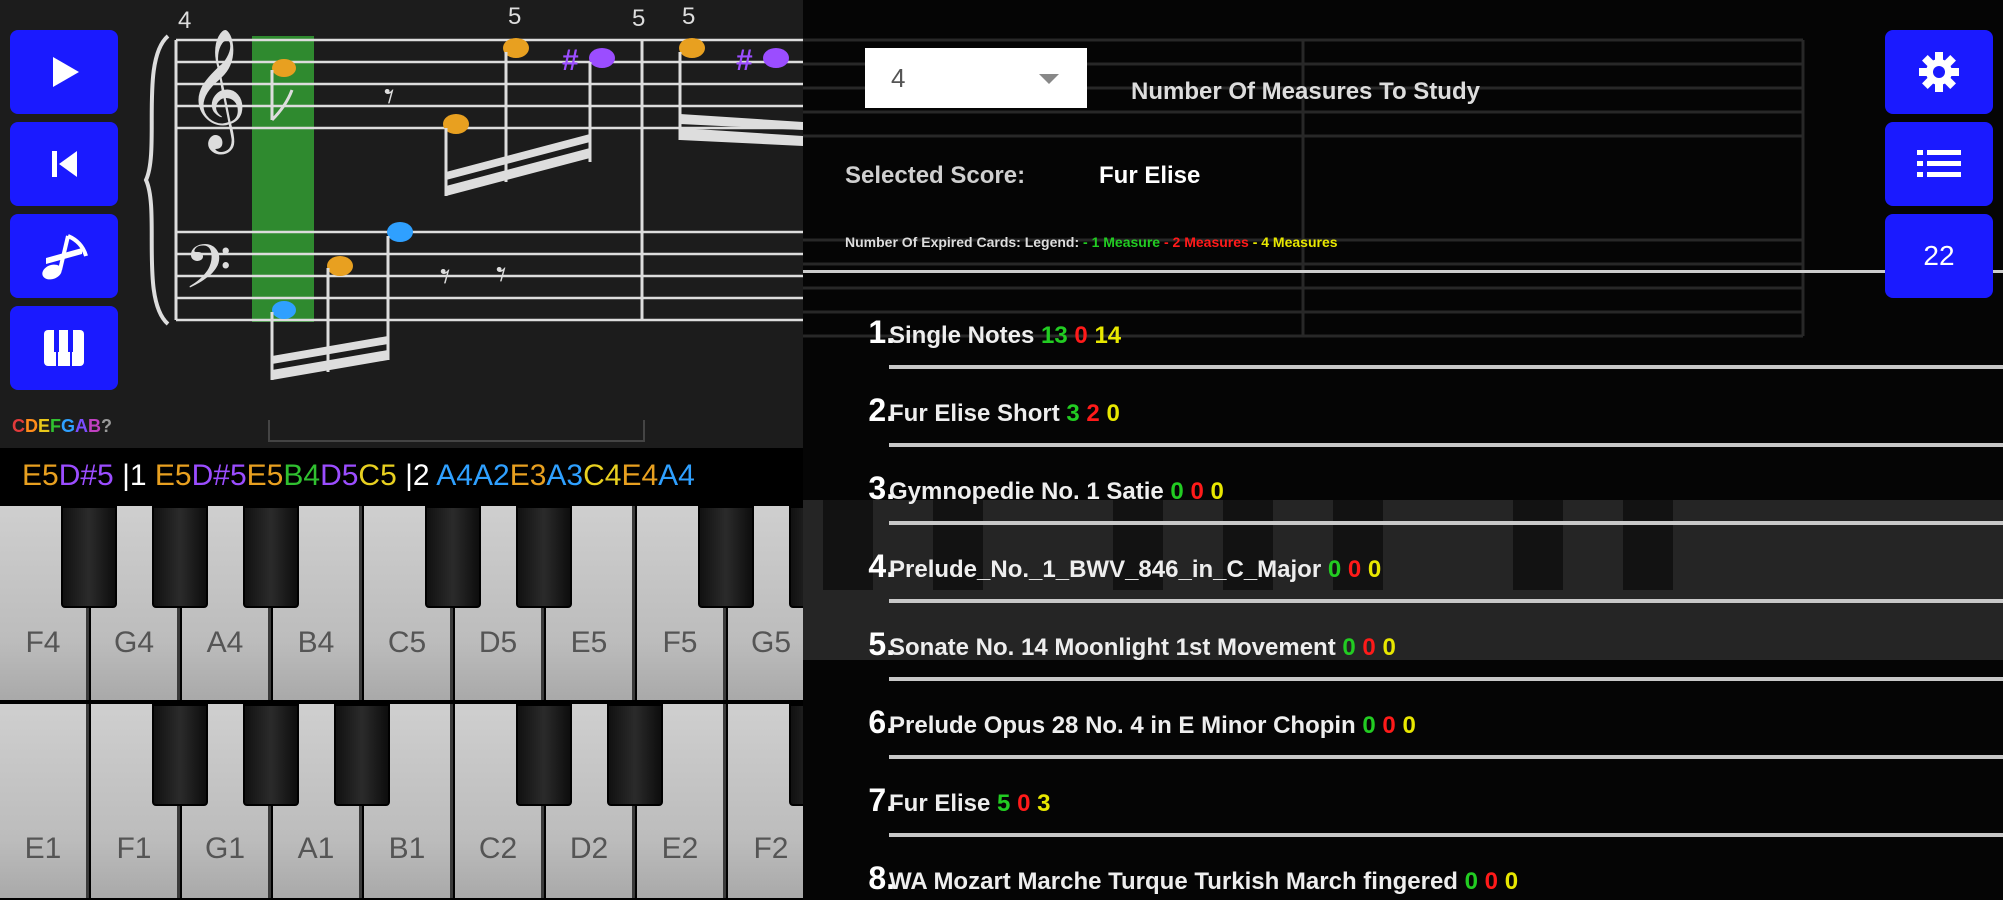 The image size is (2003, 900). Describe the element at coordinates (31, 426) in the screenshot. I see `note-letter: D` at that location.